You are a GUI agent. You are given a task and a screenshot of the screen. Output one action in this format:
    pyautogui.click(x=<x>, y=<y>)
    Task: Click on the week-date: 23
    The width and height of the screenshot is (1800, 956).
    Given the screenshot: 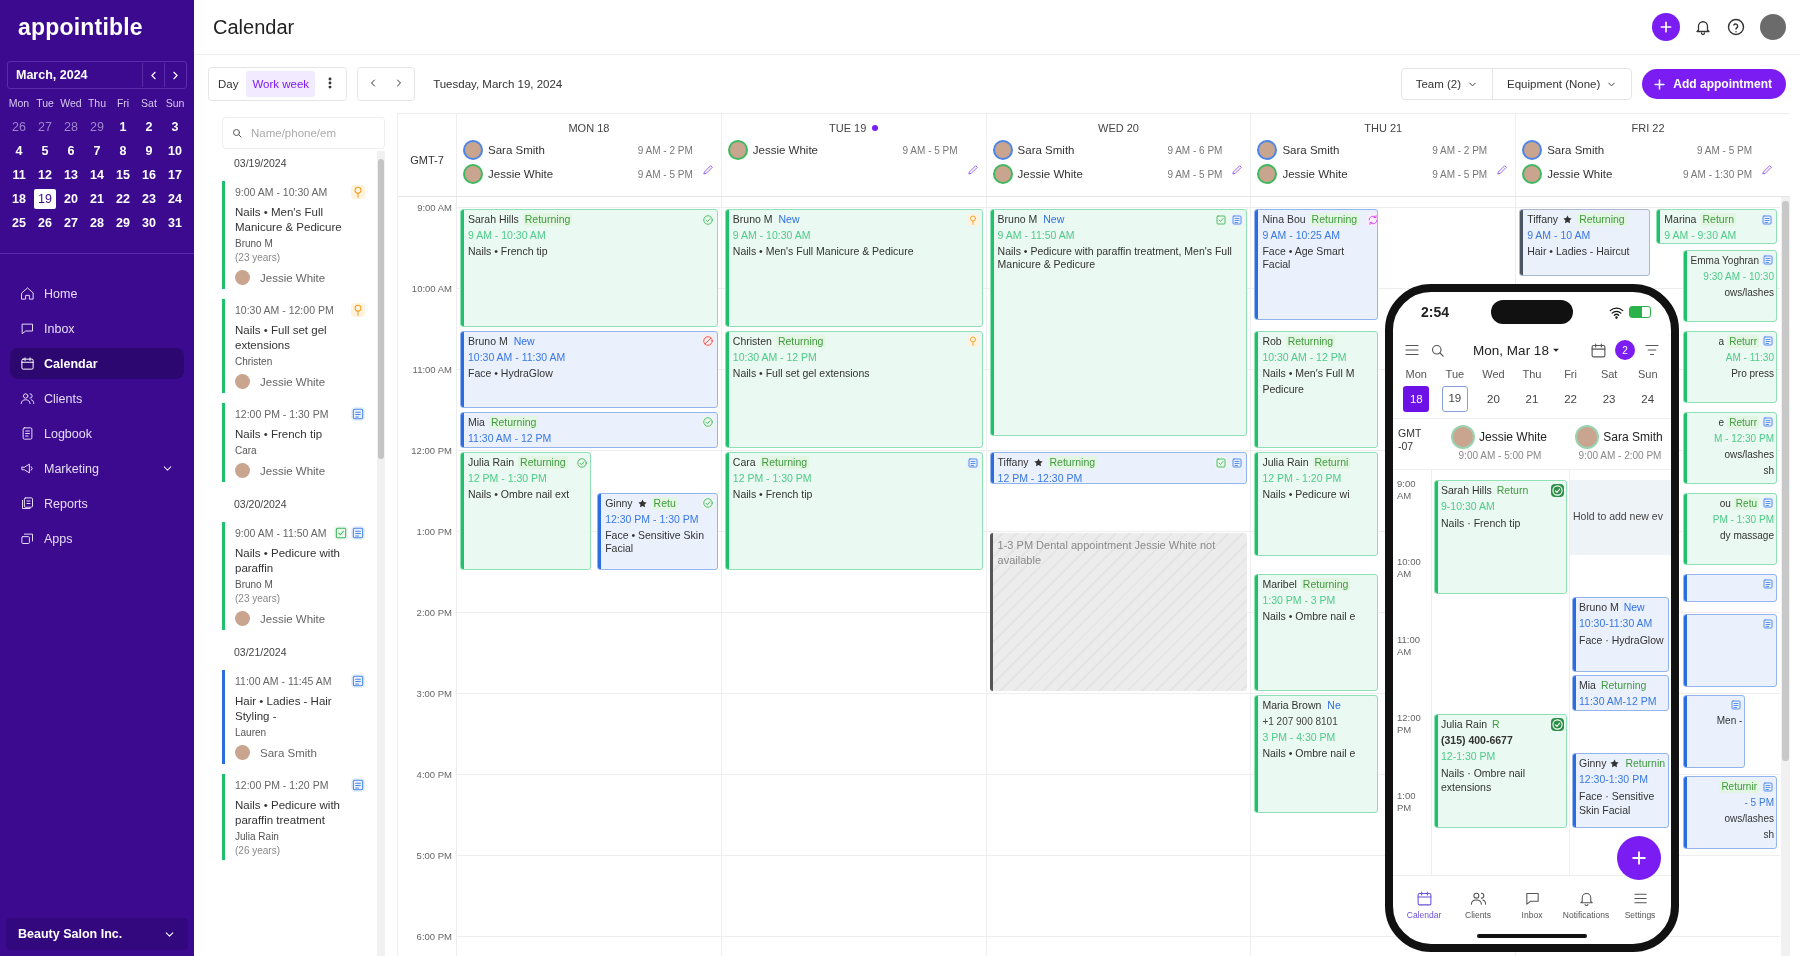 What is the action you would take?
    pyautogui.click(x=1609, y=399)
    